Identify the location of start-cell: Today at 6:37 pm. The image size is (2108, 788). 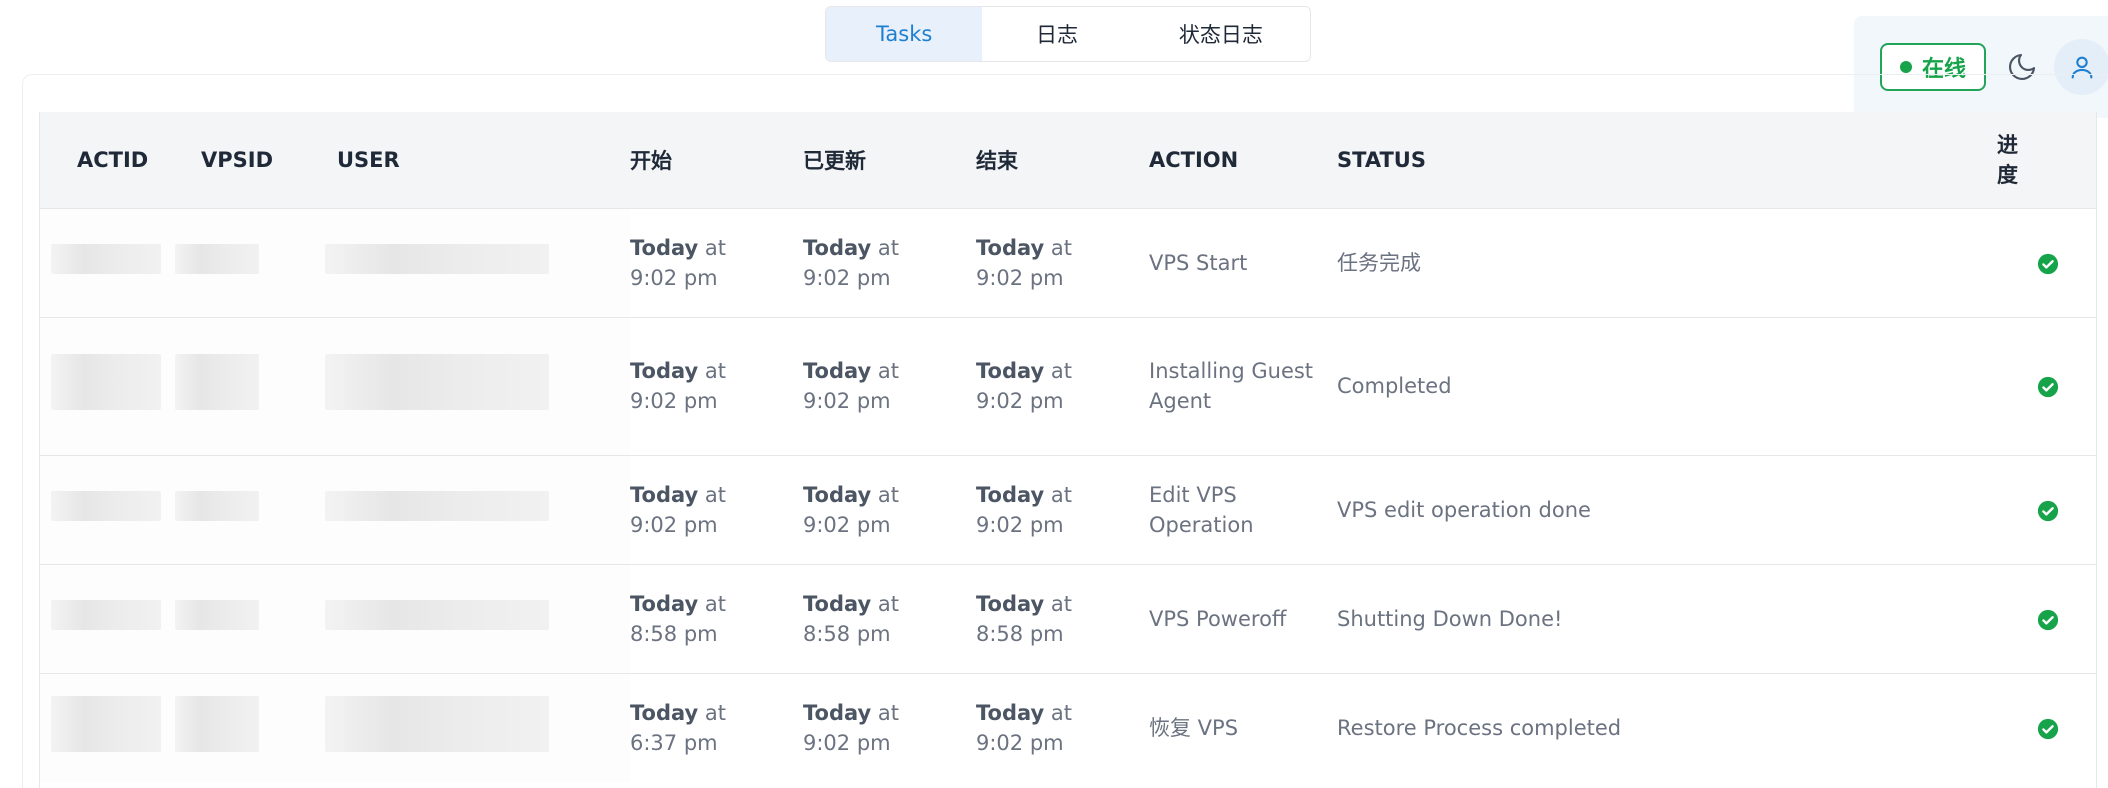
(716, 727).